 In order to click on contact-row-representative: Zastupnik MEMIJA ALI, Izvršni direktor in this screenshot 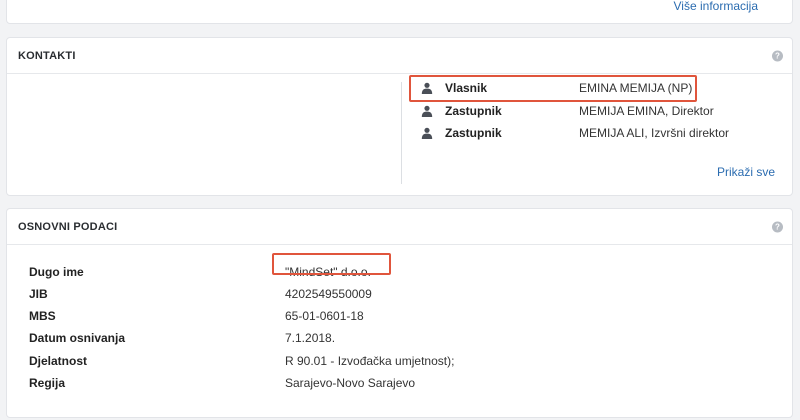, I will do `click(575, 133)`.